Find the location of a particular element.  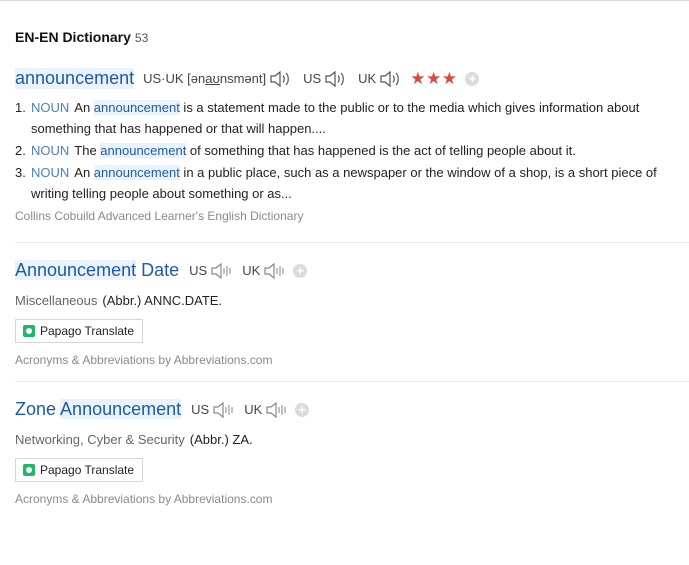

headword-link: Zone Announcement is located at coordinates (98, 409).